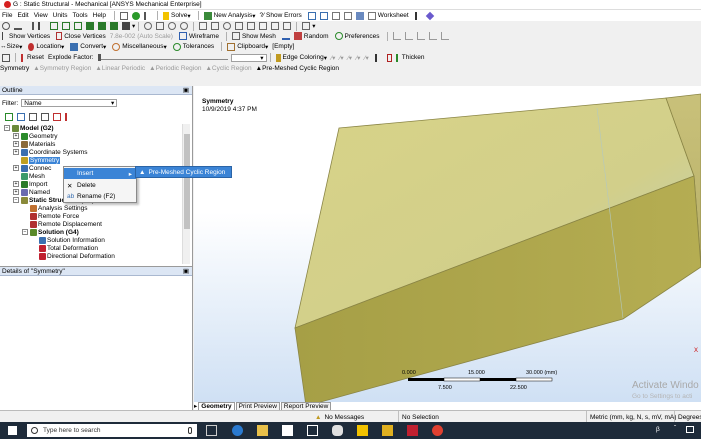  What do you see at coordinates (246, 46) in the screenshot?
I see `clipboard-button: Clipboard ▾` at bounding box center [246, 46].